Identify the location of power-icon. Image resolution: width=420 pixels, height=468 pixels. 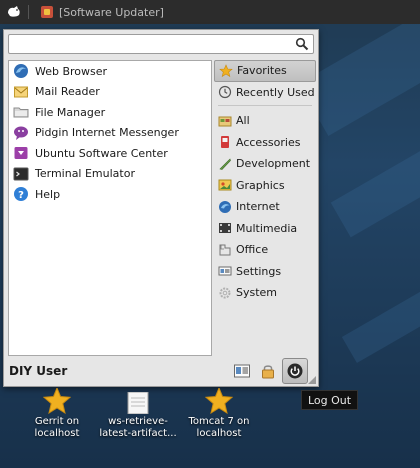
(295, 371).